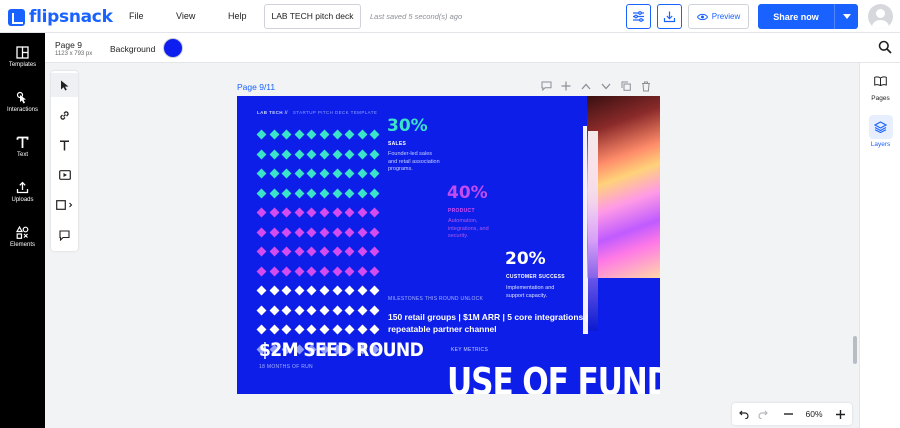  Describe the element at coordinates (416, 16) in the screenshot. I see `save-status: Last saved 5 second(s) ago` at that location.